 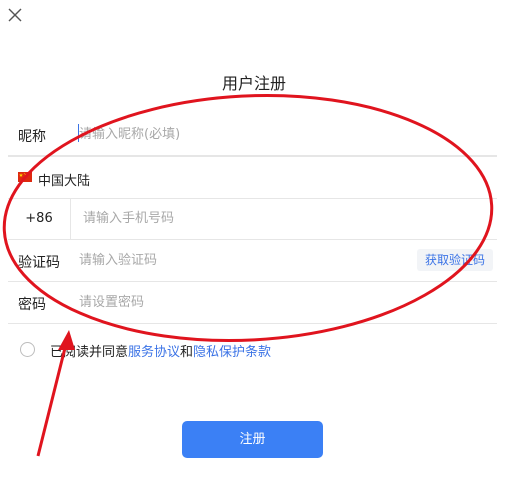 I want to click on agreement-prefix: 已阅读并同意, so click(x=89, y=352).